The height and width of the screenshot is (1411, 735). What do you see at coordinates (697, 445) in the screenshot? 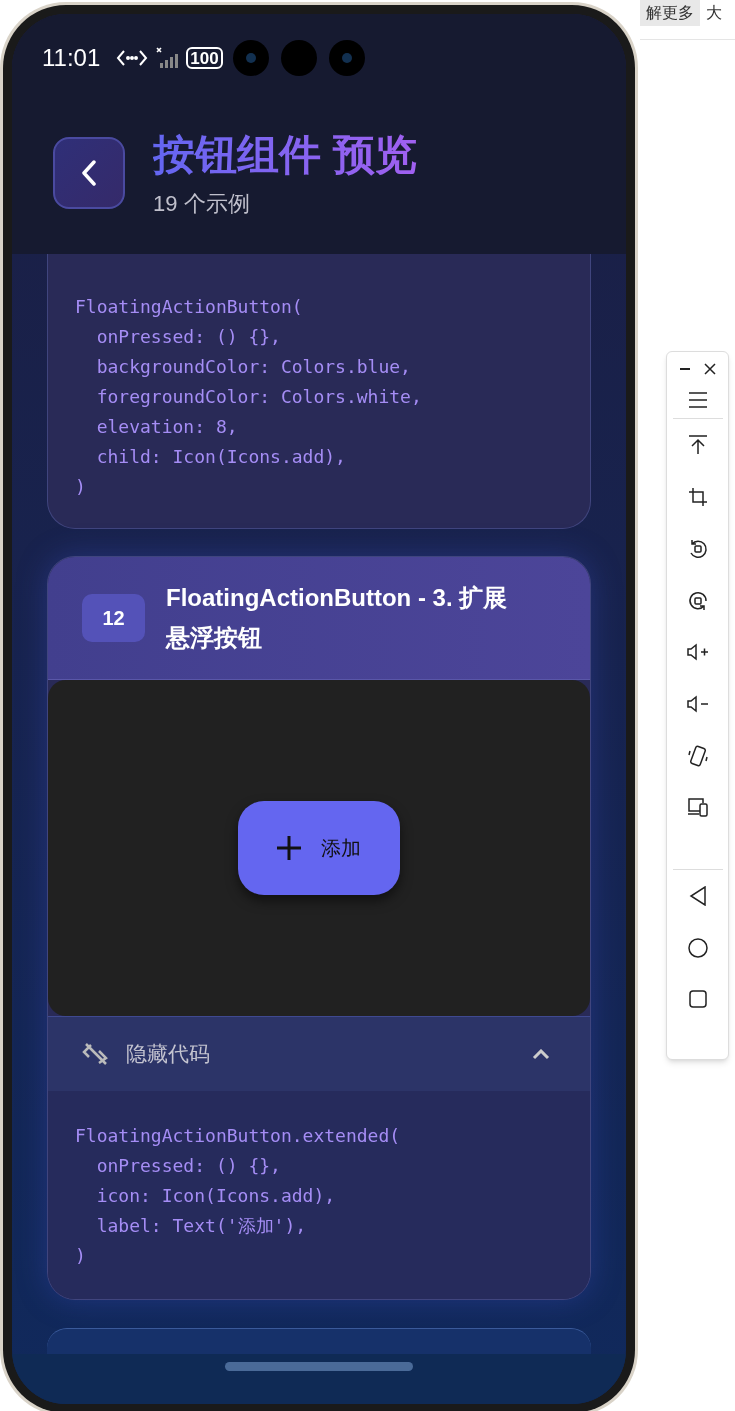
I see `arrow-up-icon` at bounding box center [697, 445].